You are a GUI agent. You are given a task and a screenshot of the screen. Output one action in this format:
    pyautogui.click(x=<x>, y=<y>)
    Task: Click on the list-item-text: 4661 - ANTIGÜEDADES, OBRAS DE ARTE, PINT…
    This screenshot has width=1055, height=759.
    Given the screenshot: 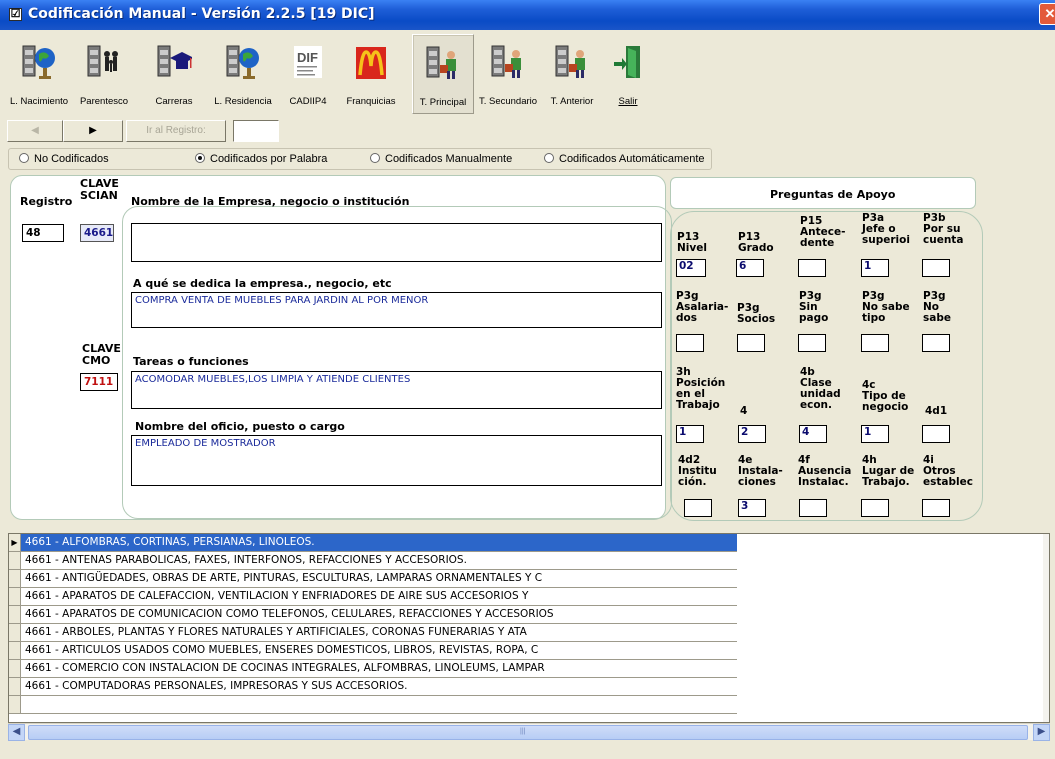 What is the action you would take?
    pyautogui.click(x=284, y=578)
    